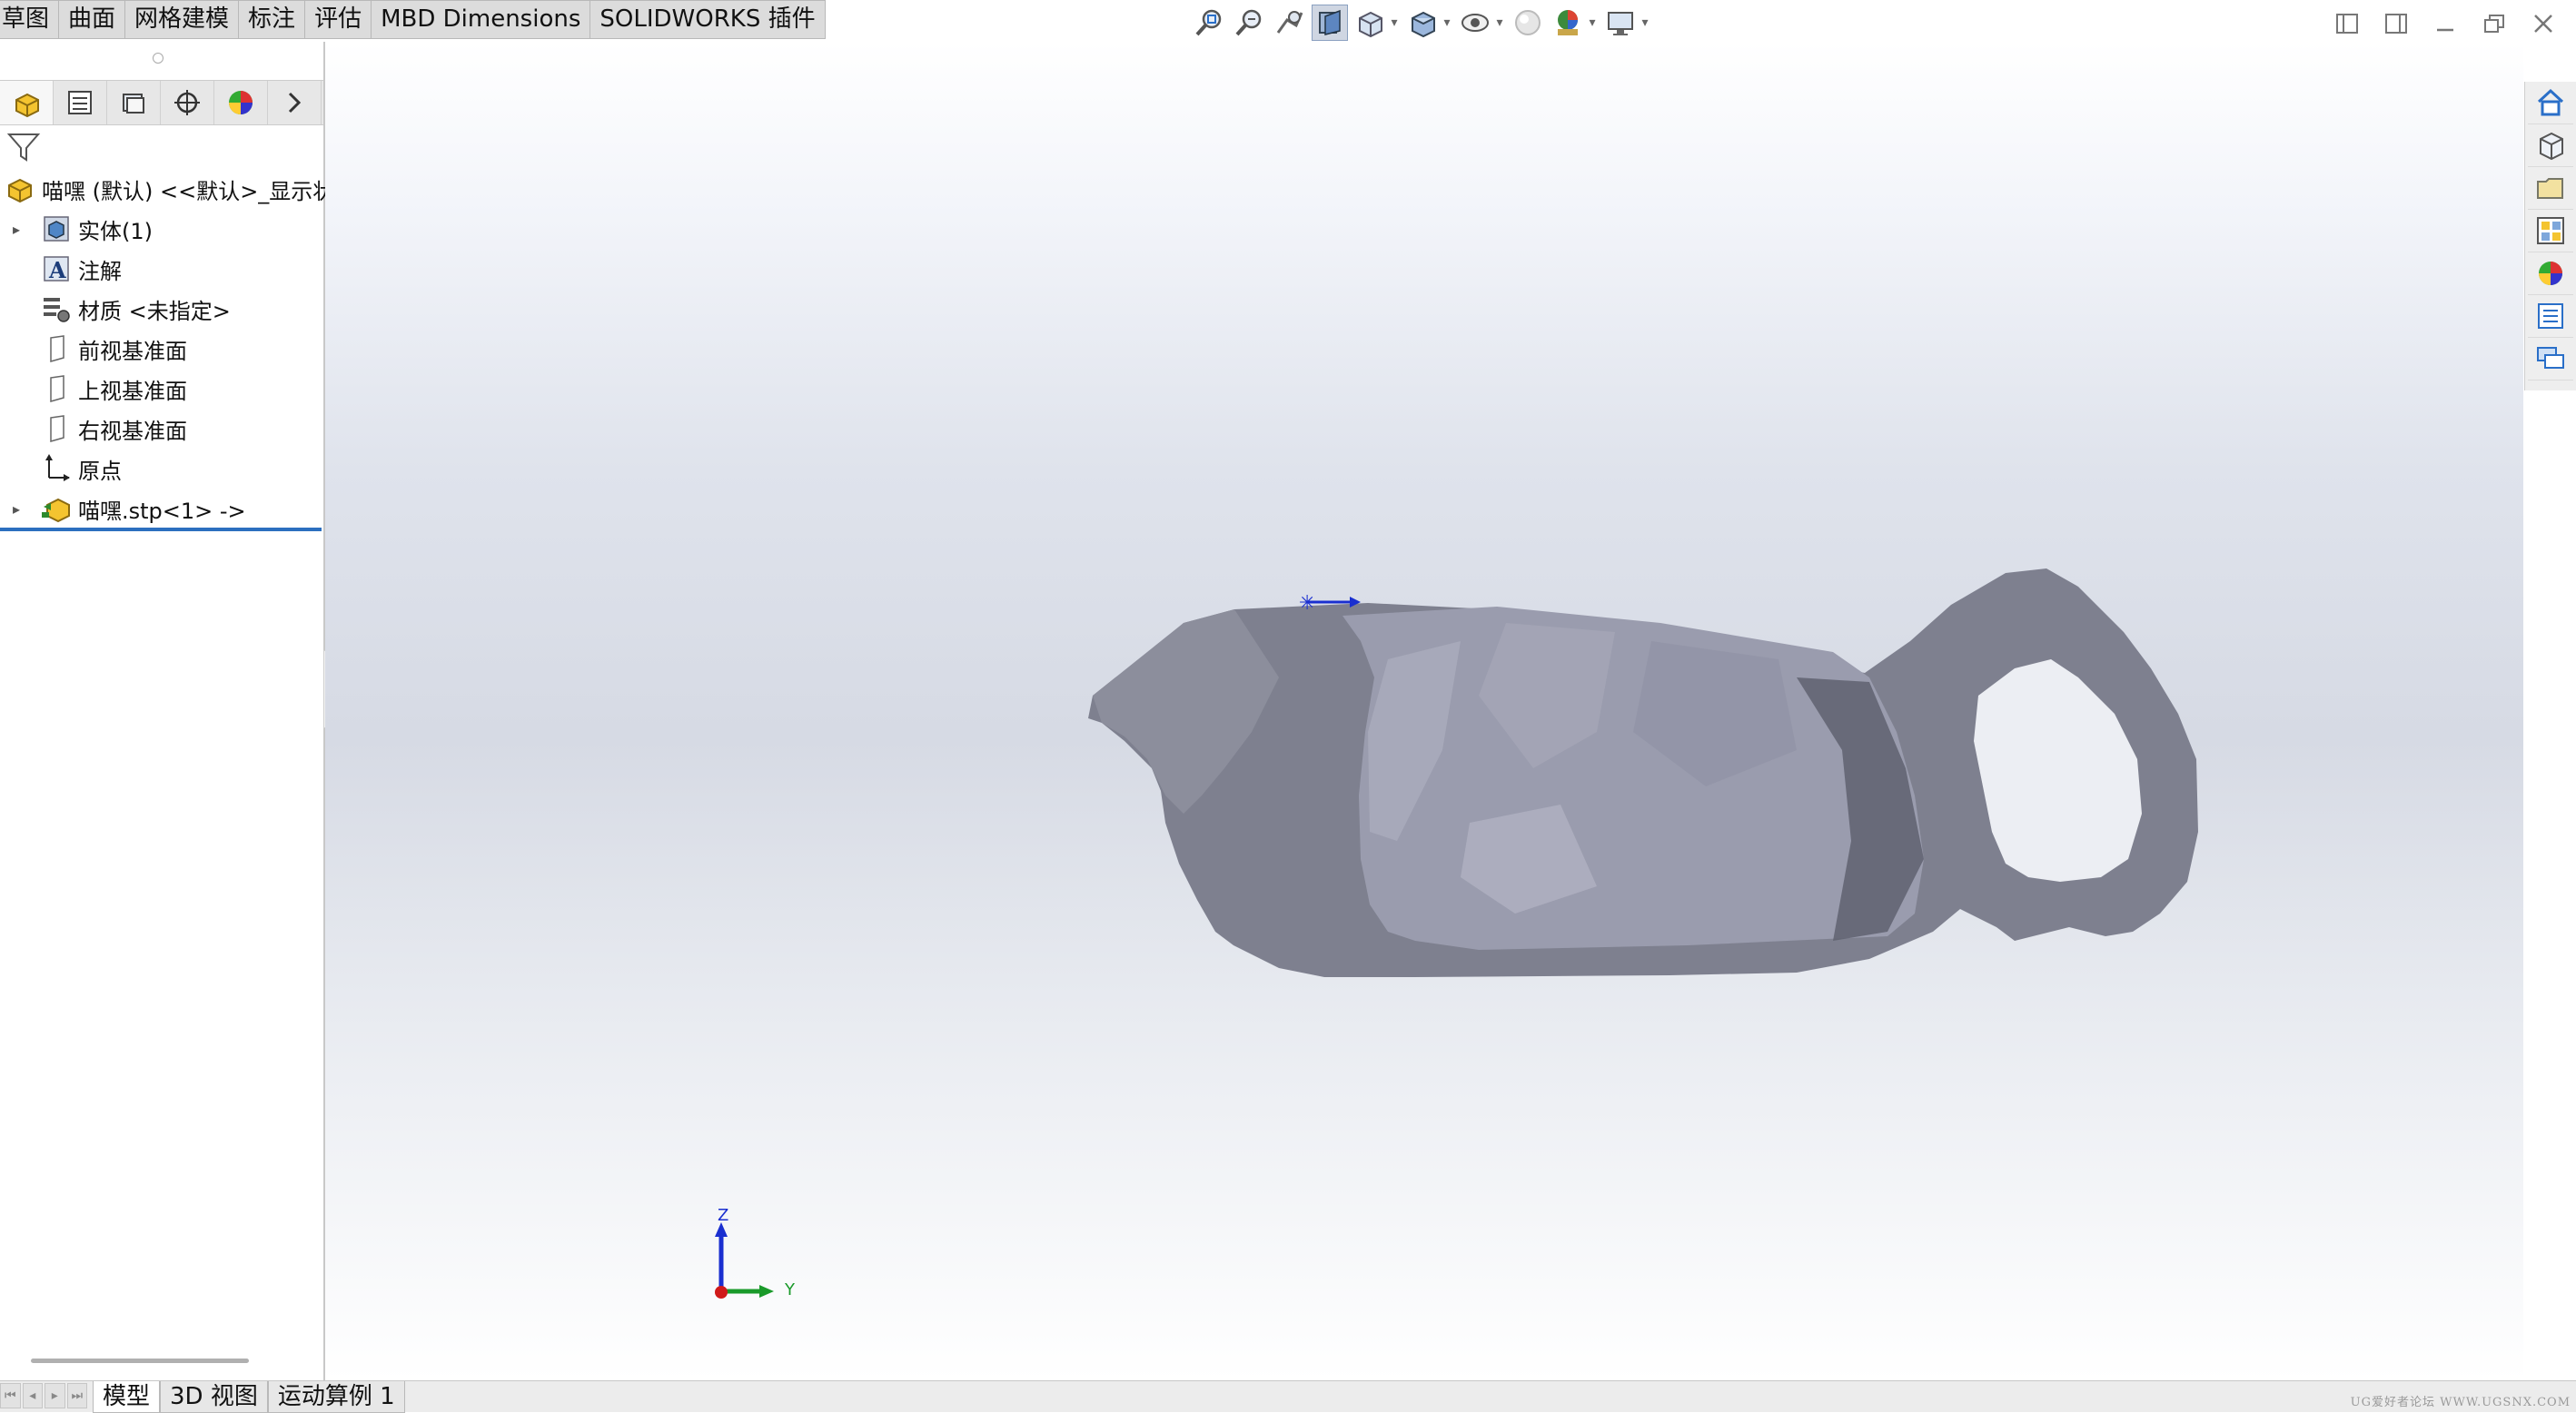 The height and width of the screenshot is (1413, 2576). Describe the element at coordinates (56, 508) in the screenshot. I see `imported-part-icon` at that location.